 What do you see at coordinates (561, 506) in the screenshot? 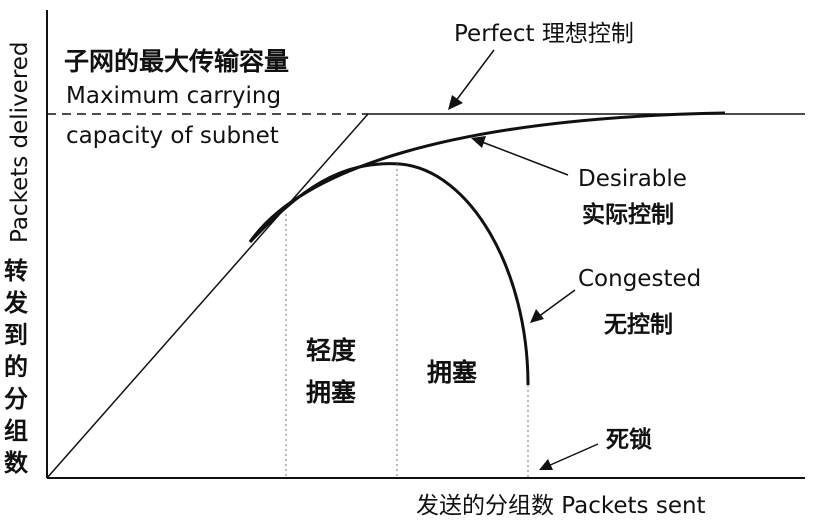
I see `x-axis-label: 发送的分组数 Packets sent` at bounding box center [561, 506].